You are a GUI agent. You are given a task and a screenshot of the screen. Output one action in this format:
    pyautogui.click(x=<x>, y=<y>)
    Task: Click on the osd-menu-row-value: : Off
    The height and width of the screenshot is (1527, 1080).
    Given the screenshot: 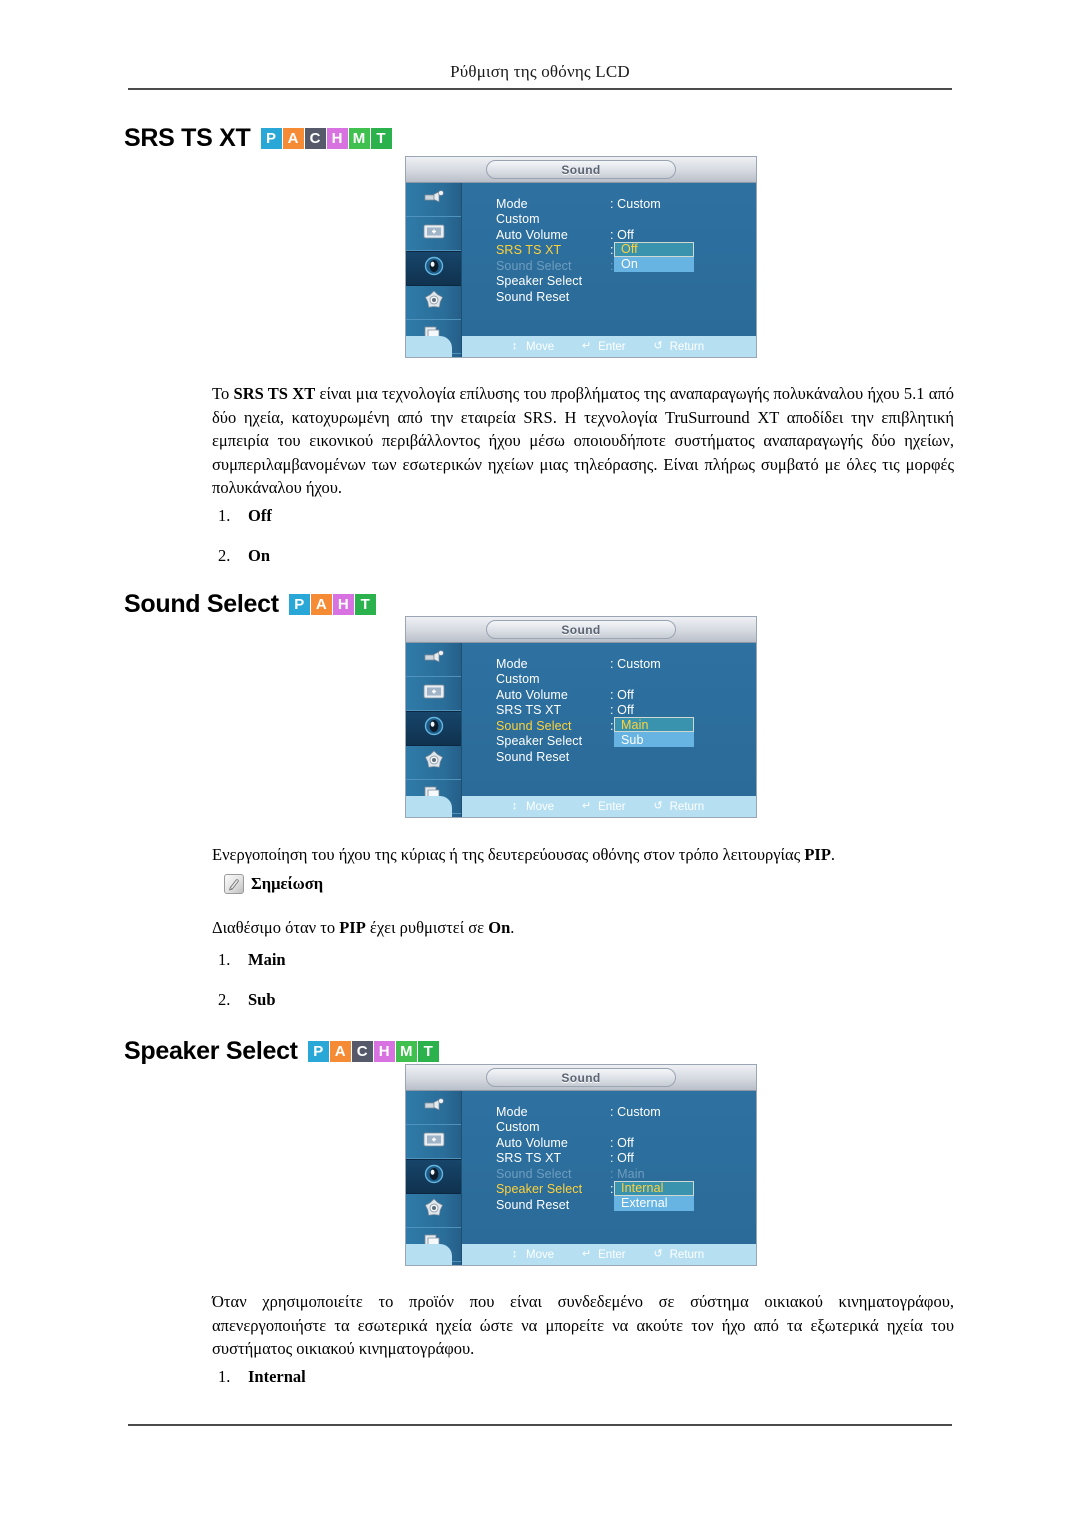 What is the action you would take?
    pyautogui.click(x=622, y=234)
    